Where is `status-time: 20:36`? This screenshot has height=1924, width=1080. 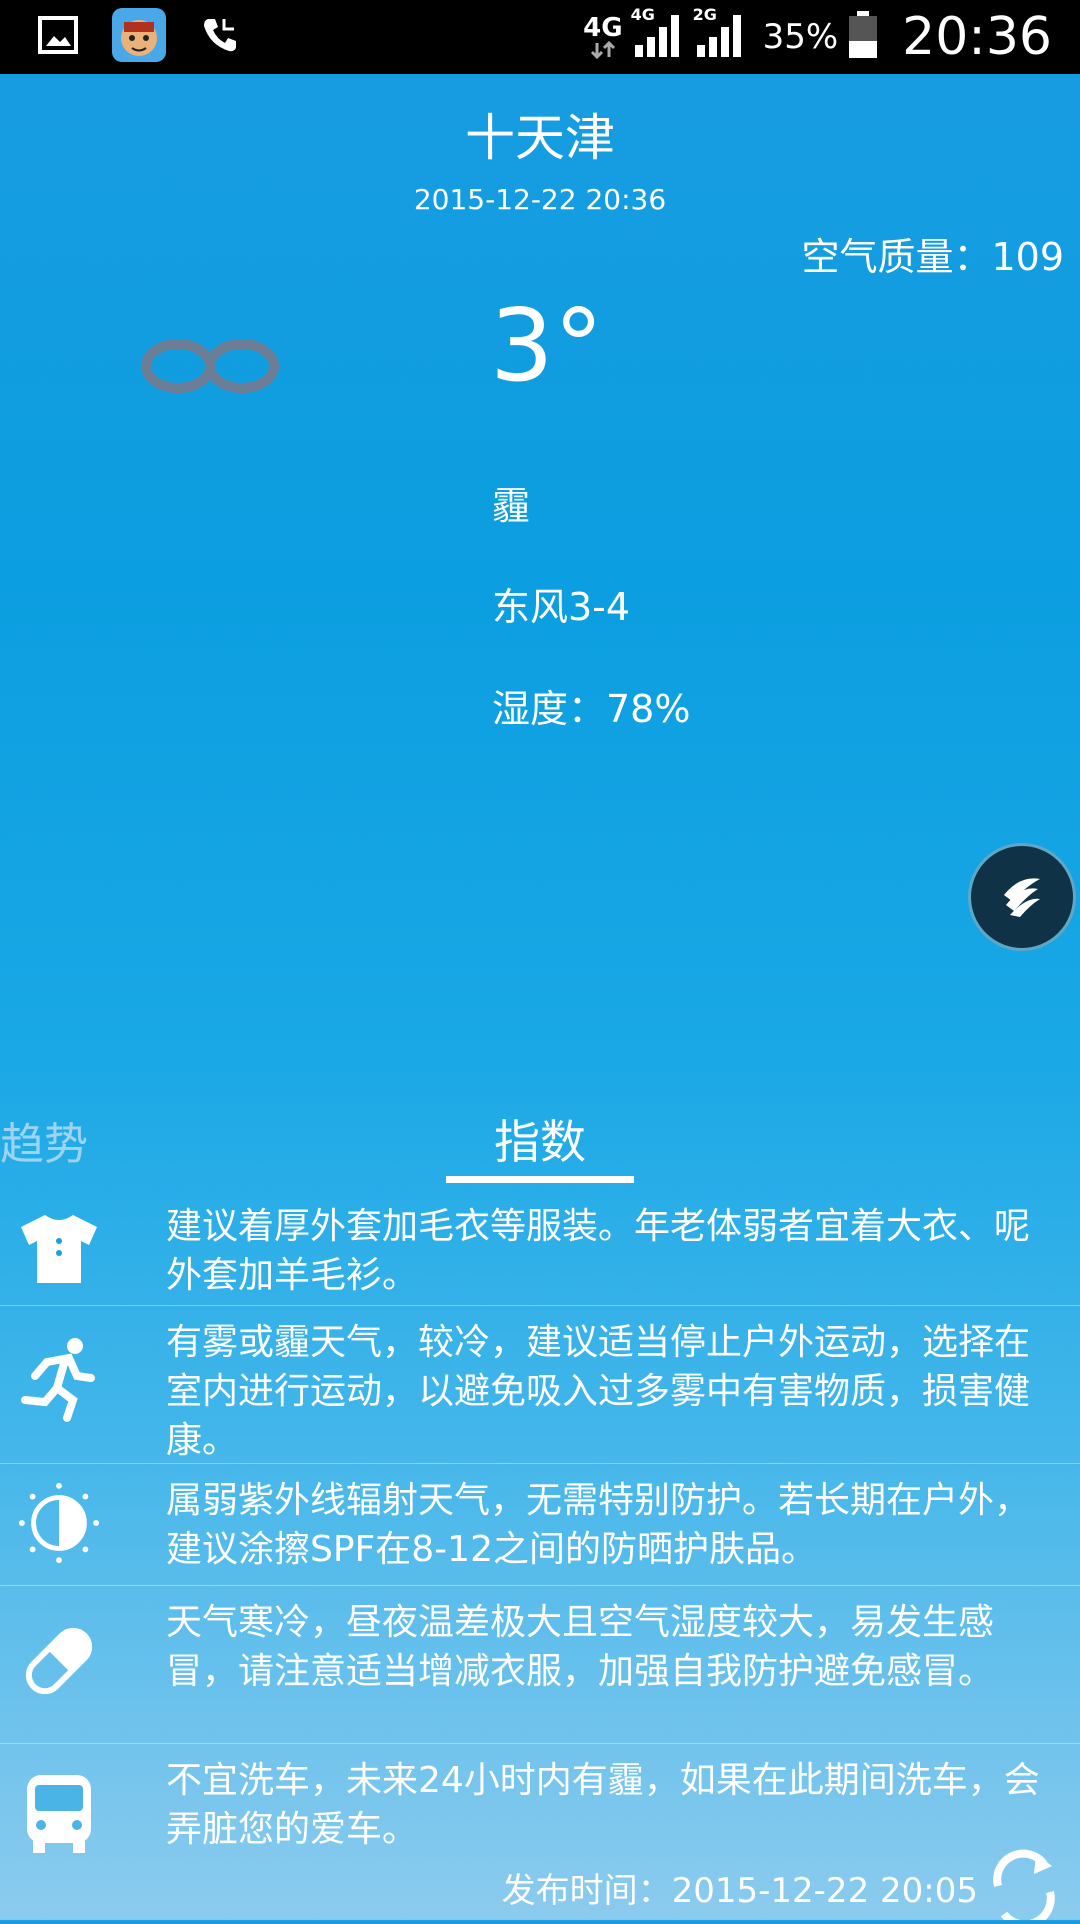
status-time: 20:36 is located at coordinates (977, 37).